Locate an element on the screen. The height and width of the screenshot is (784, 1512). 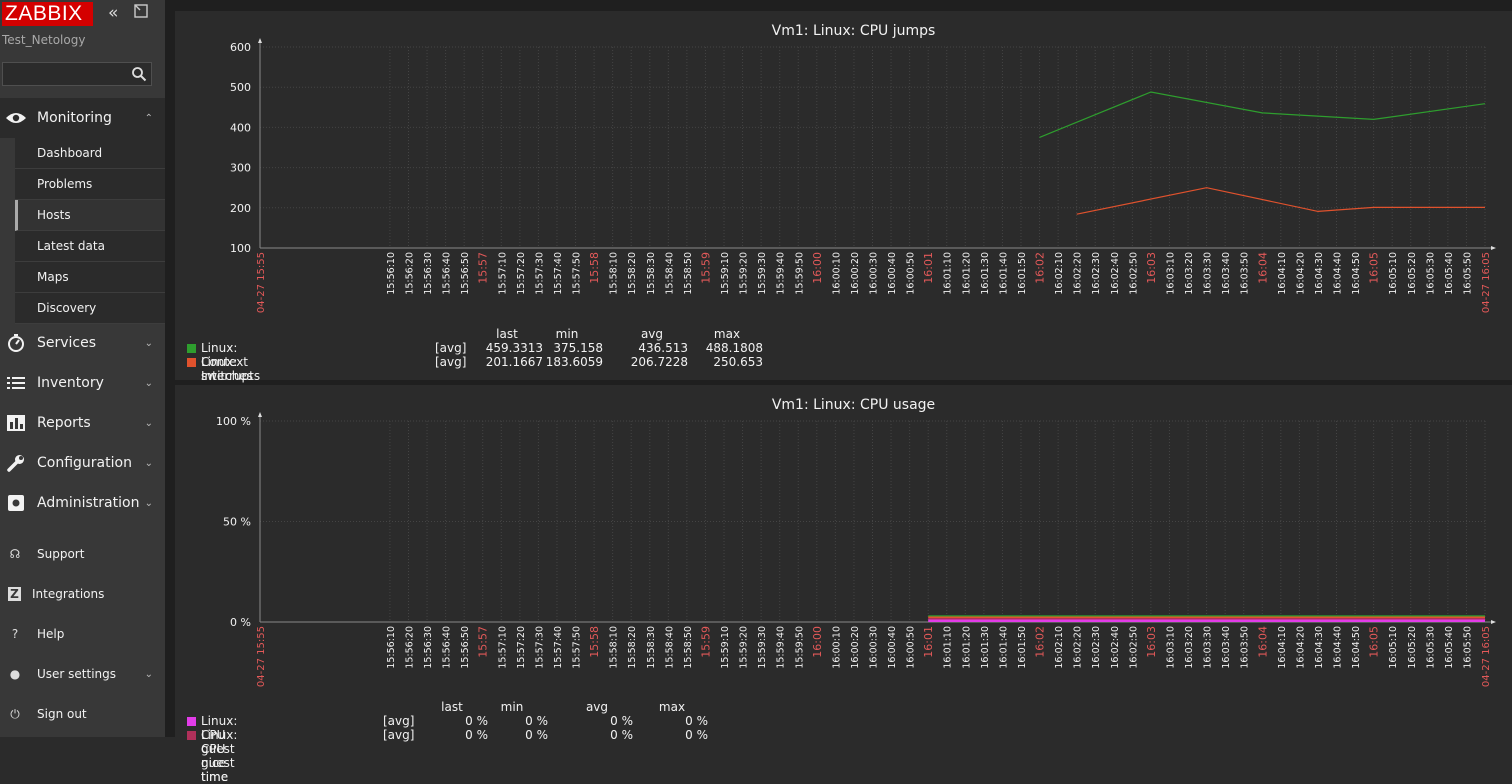
x-tick-label: 16:00:40 is located at coordinates (892, 647).